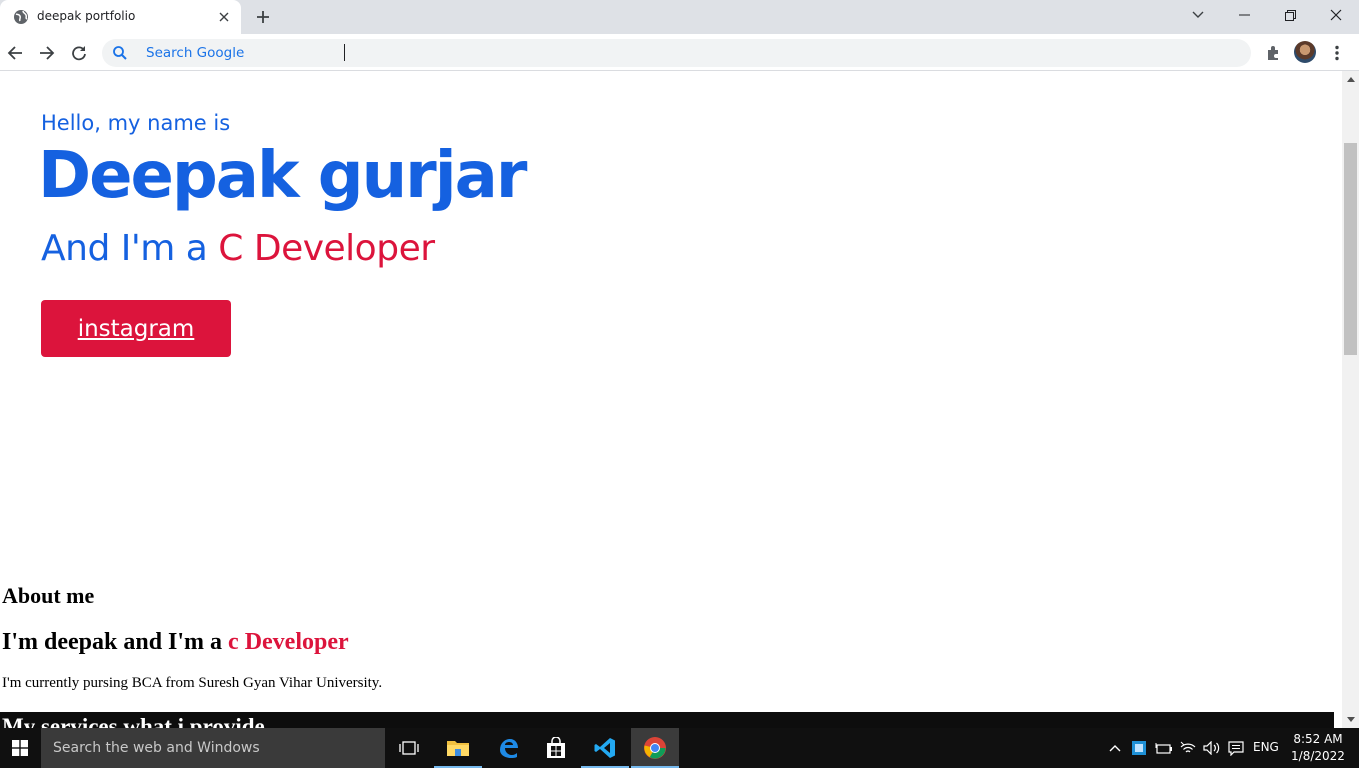 This screenshot has width=1359, height=768. Describe the element at coordinates (86, 16) in the screenshot. I see `tab-title: deepak portfolio` at that location.